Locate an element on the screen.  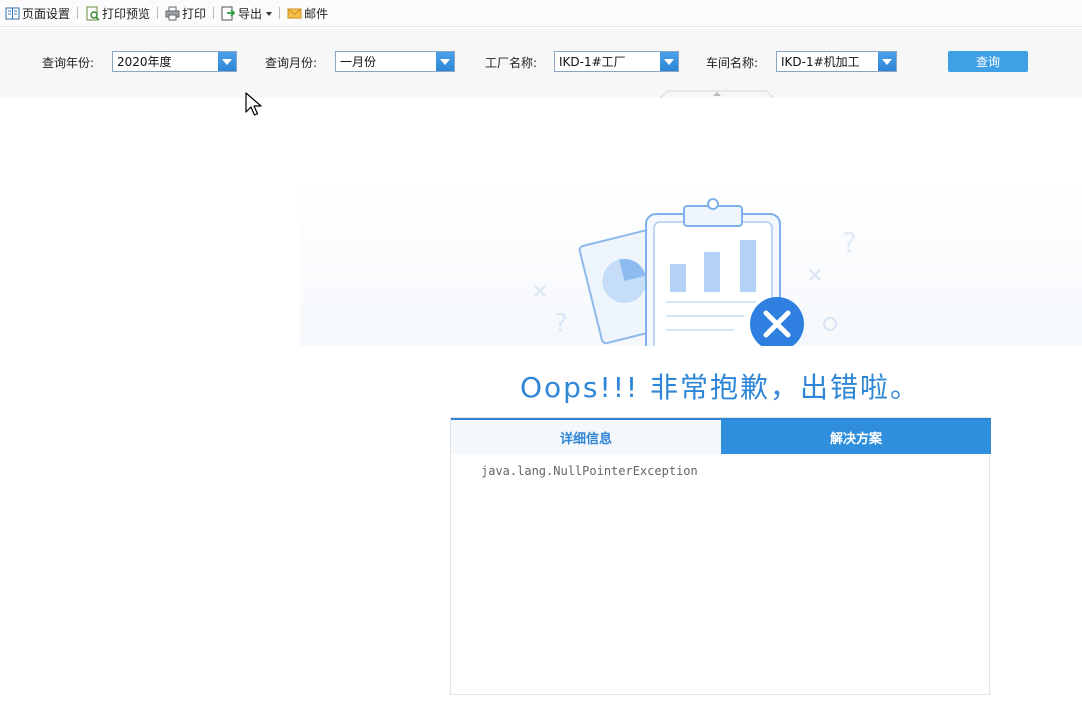
print-button: 打印 is located at coordinates (185, 13).